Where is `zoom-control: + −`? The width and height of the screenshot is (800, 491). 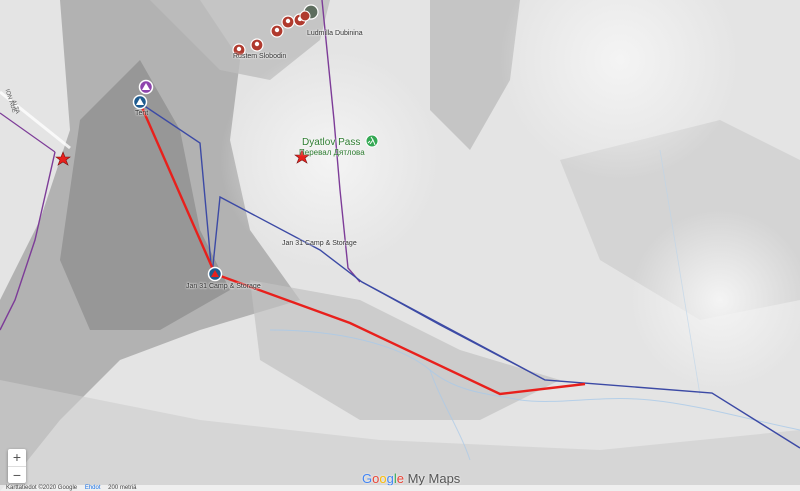 zoom-control: + − is located at coordinates (17, 466).